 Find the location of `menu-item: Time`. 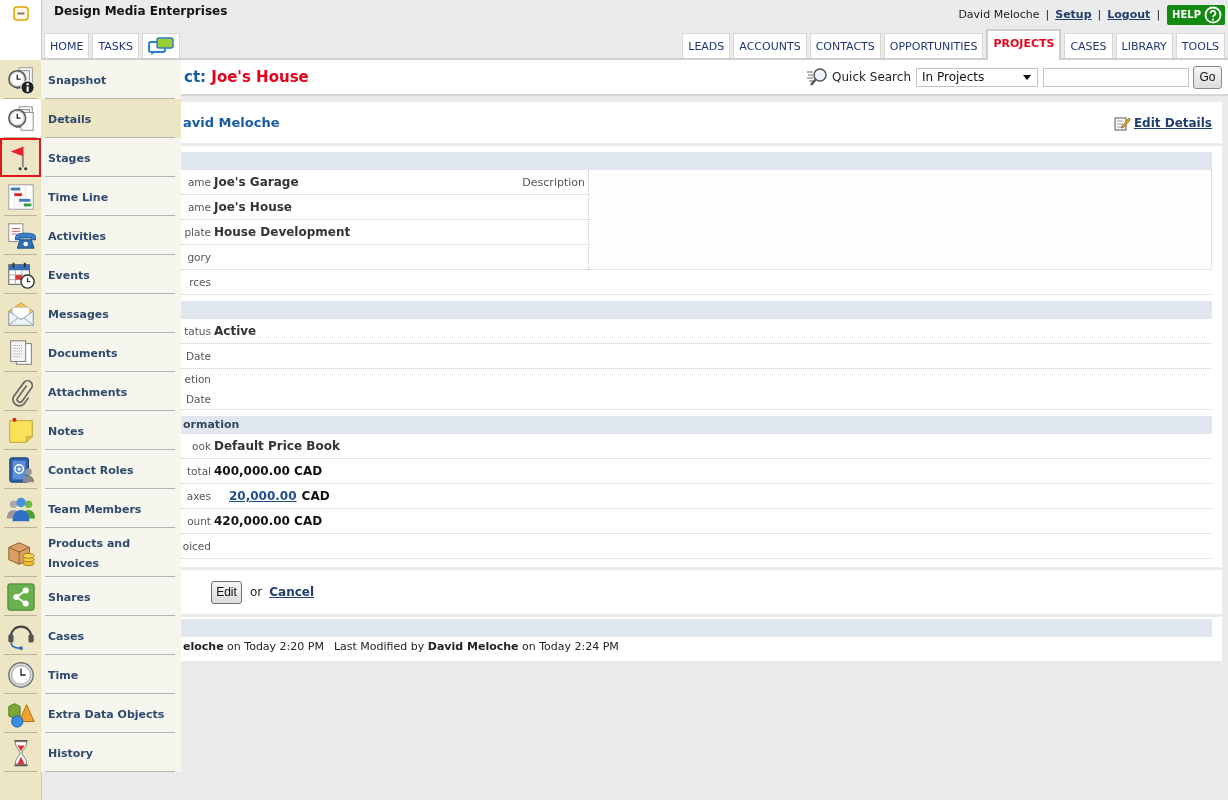

menu-item: Time is located at coordinates (111, 674).